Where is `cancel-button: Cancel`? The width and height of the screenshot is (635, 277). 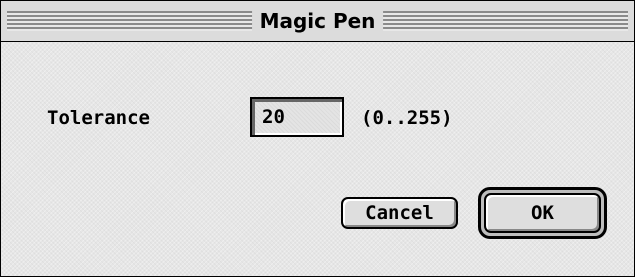
cancel-button: Cancel is located at coordinates (399, 213).